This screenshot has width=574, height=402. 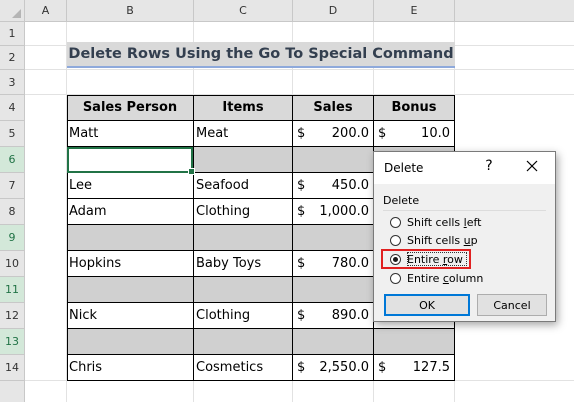 What do you see at coordinates (299, 69) in the screenshot?
I see `gridline` at bounding box center [299, 69].